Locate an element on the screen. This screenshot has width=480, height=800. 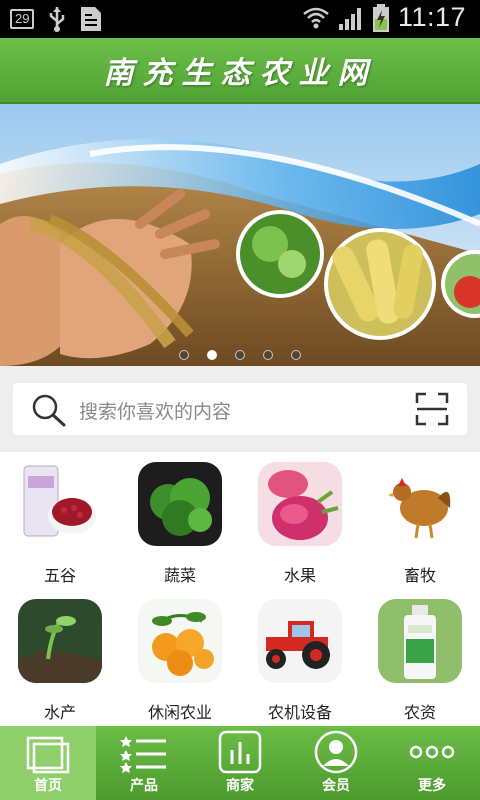
search-section: 搜索你喜欢的内容 is located at coordinates (240, 409).